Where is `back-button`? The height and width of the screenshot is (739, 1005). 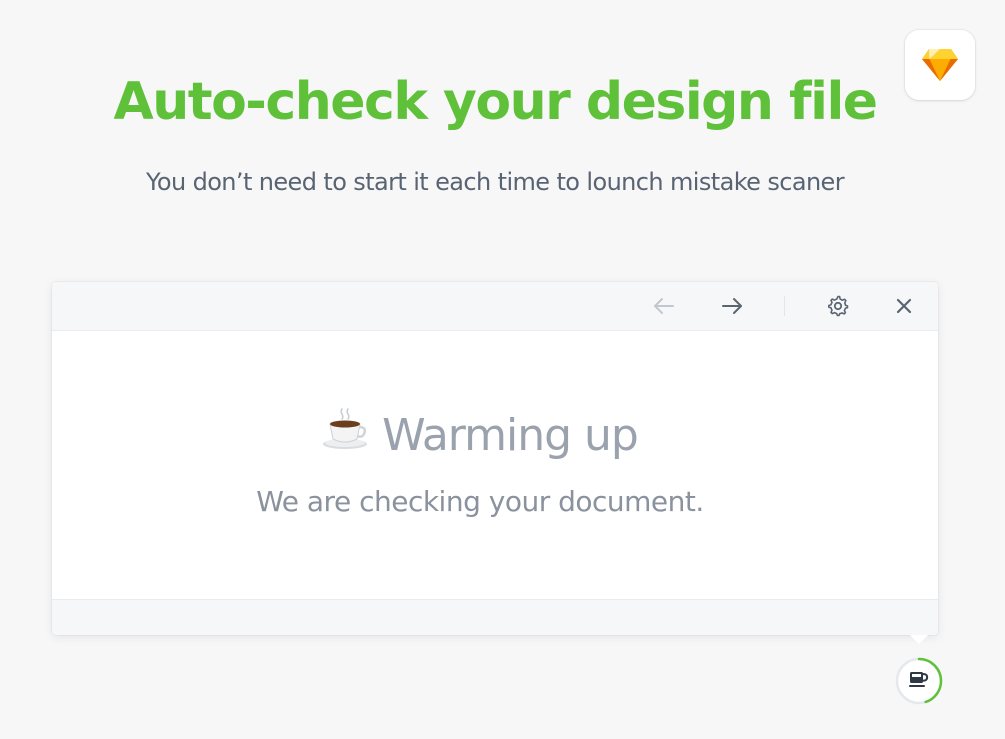 back-button is located at coordinates (664, 306).